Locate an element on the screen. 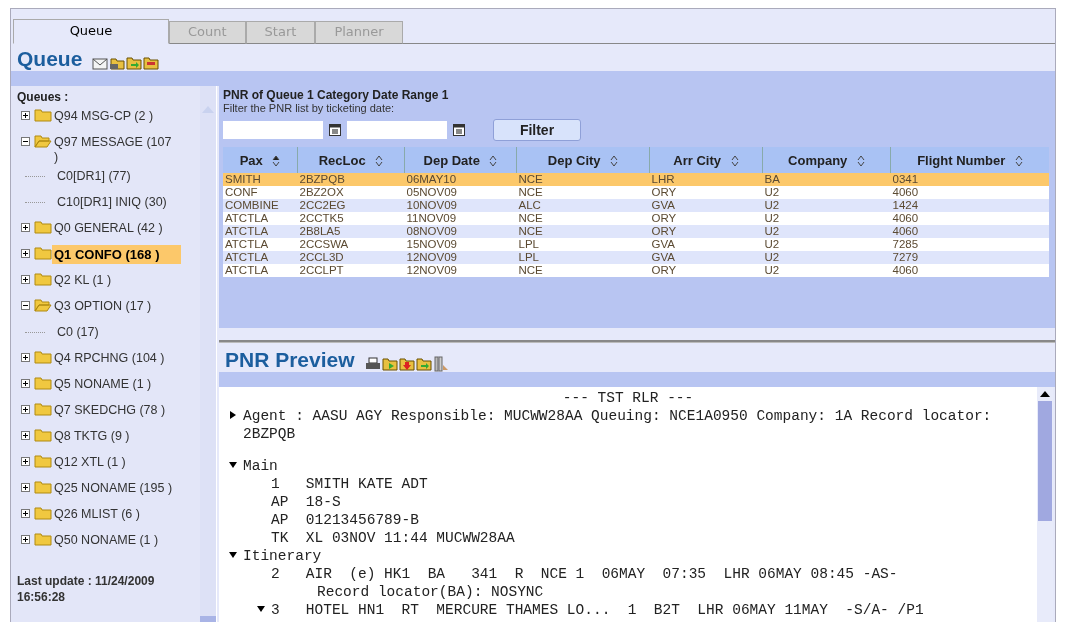 The width and height of the screenshot is (1066, 622). table-cell: 1424 is located at coordinates (969, 205).